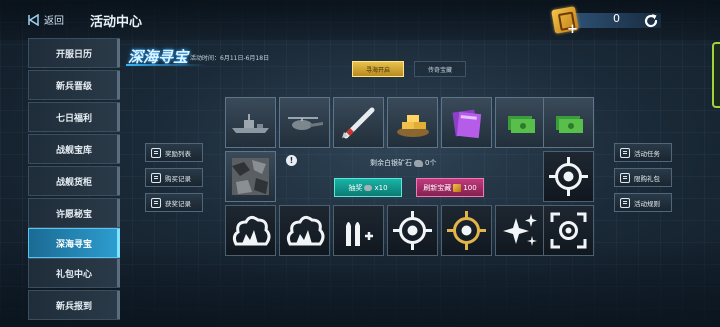 The width and height of the screenshot is (720, 327). I want to click on event-task-button: 活动任务, so click(643, 152).